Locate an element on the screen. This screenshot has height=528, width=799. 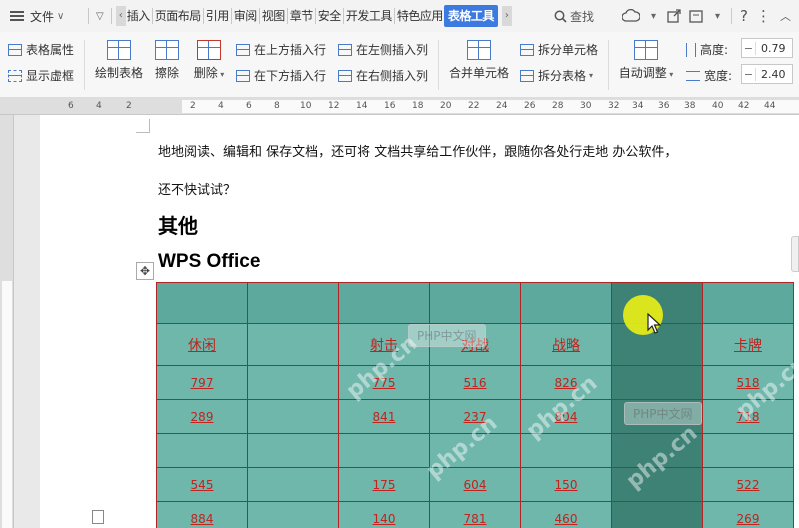
file-menu-label: 文件 is located at coordinates (42, 16).